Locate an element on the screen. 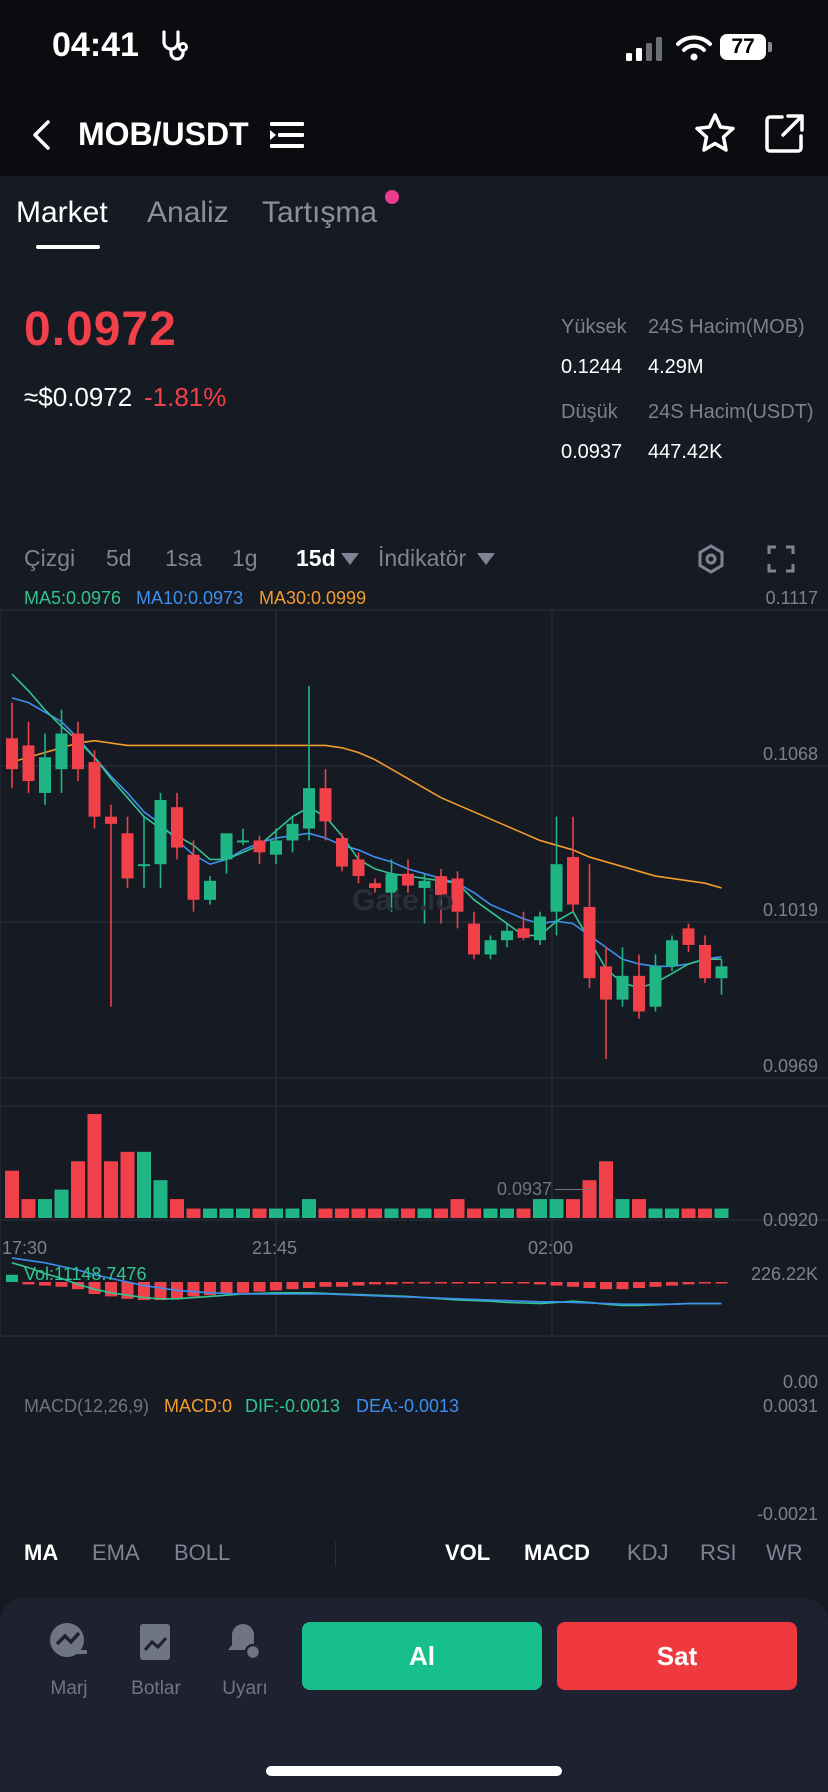 Image resolution: width=828 pixels, height=1792 pixels. vol-mob-value: 4.29M is located at coordinates (676, 367).